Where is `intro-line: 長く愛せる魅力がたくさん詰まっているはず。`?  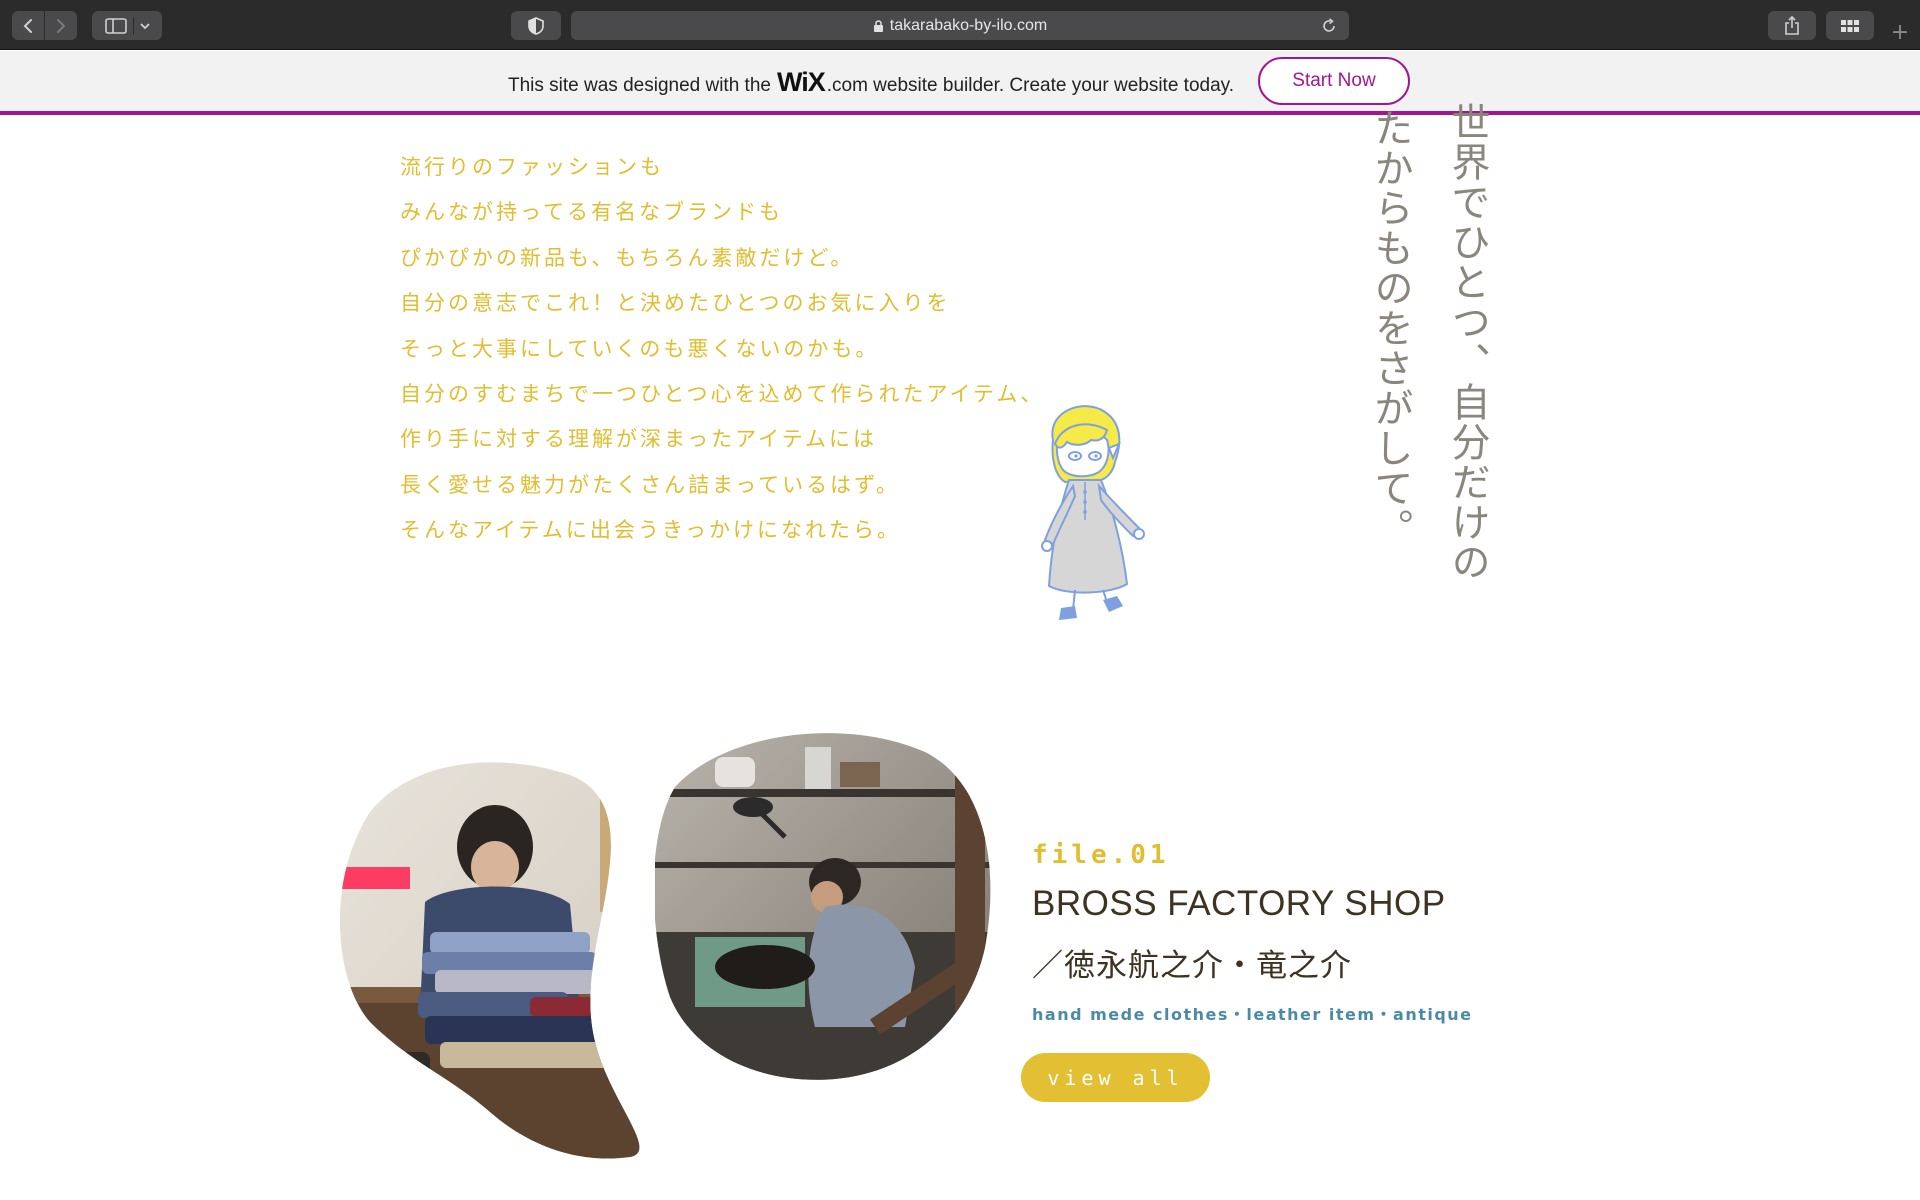 intro-line: 長く愛せる魅力がたくさん詰まっているはず。 is located at coordinates (650, 484).